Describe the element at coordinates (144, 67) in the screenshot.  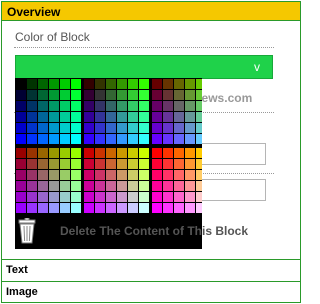
I see `color-select: v` at that location.